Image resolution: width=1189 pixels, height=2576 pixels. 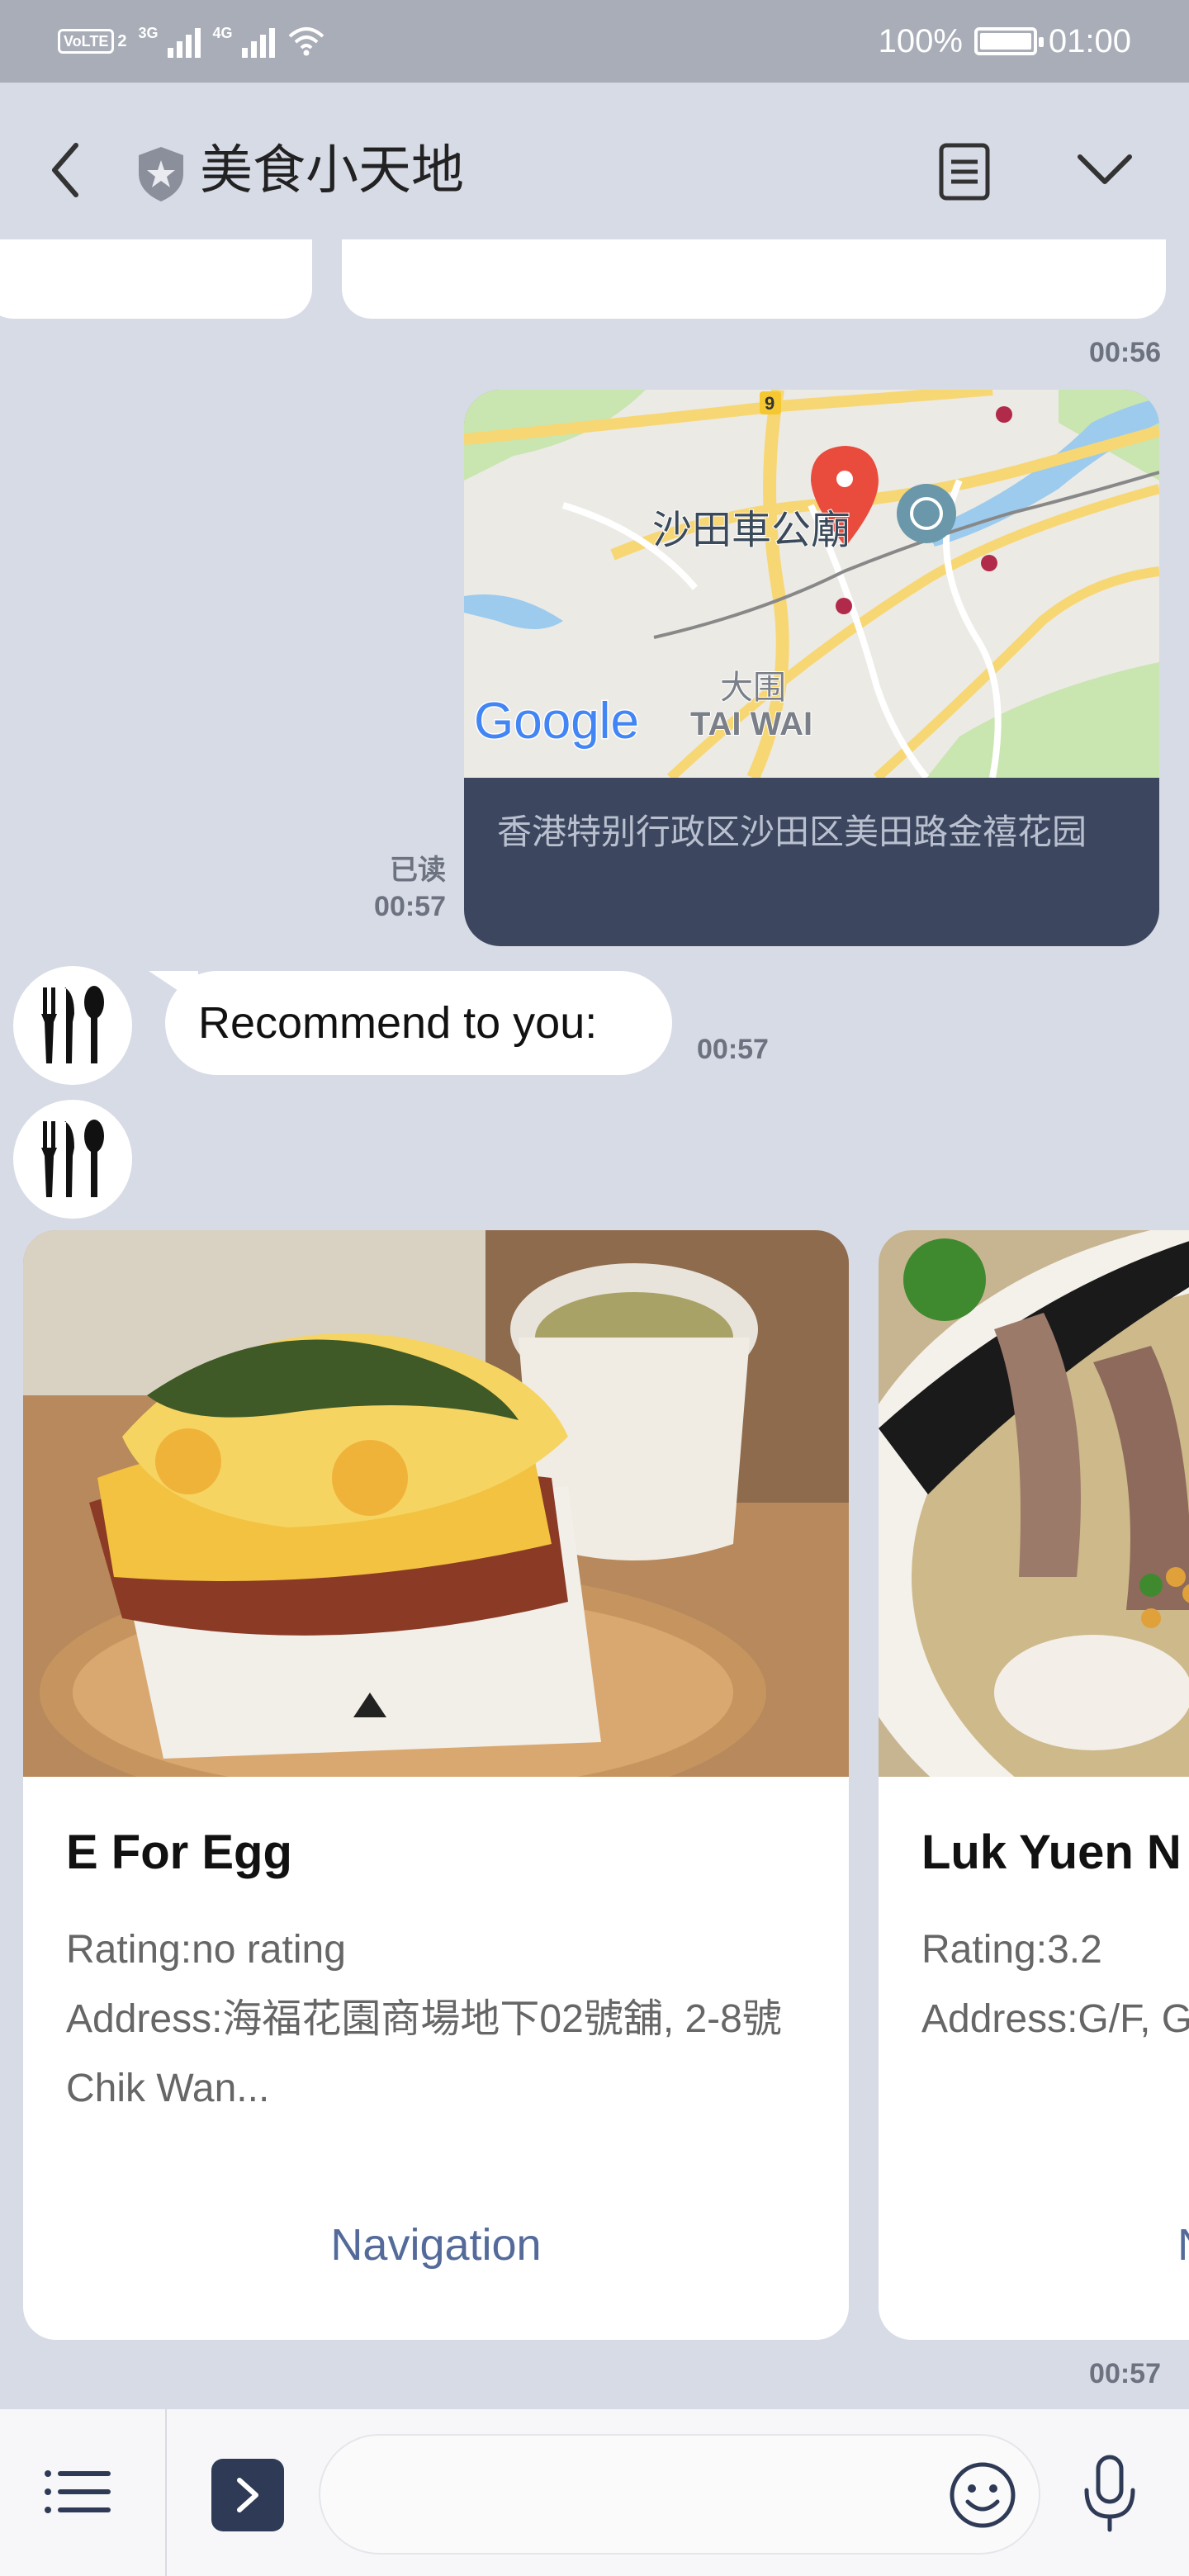 I want to click on restaurant-name: E For Egg, so click(x=179, y=1852).